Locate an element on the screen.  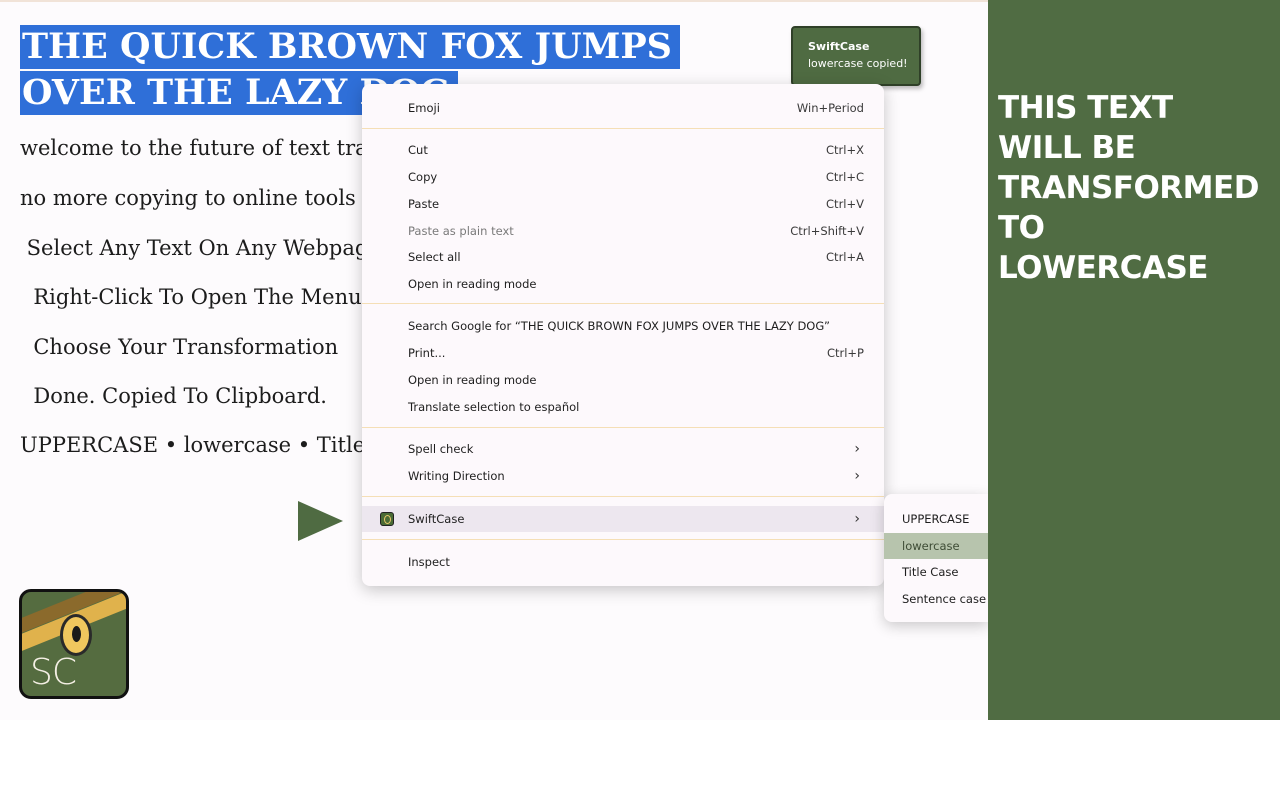
toast-title: SwiftCase is located at coordinates (839, 46).